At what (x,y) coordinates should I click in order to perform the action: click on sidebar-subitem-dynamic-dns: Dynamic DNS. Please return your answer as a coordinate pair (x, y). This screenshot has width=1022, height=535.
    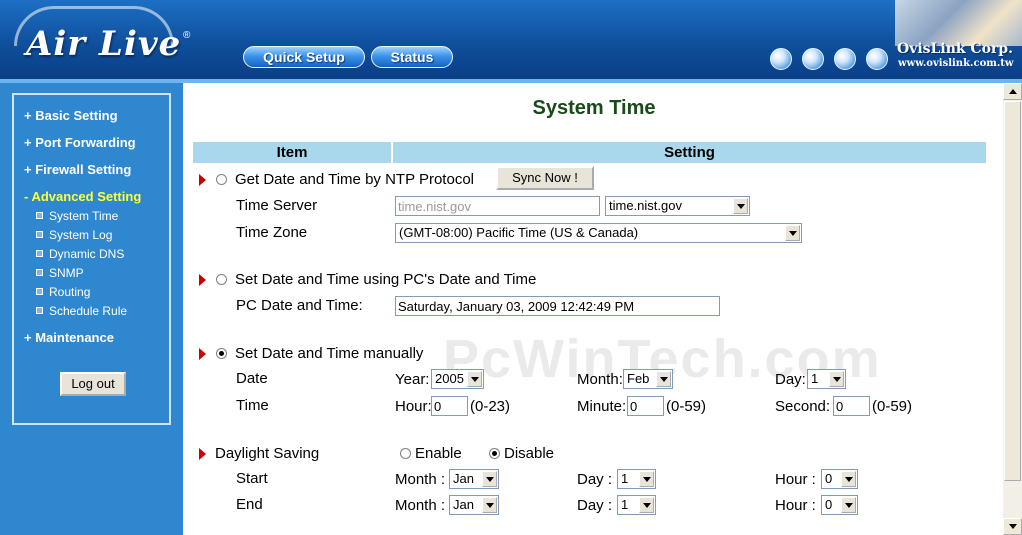
    Looking at the image, I should click on (80, 254).